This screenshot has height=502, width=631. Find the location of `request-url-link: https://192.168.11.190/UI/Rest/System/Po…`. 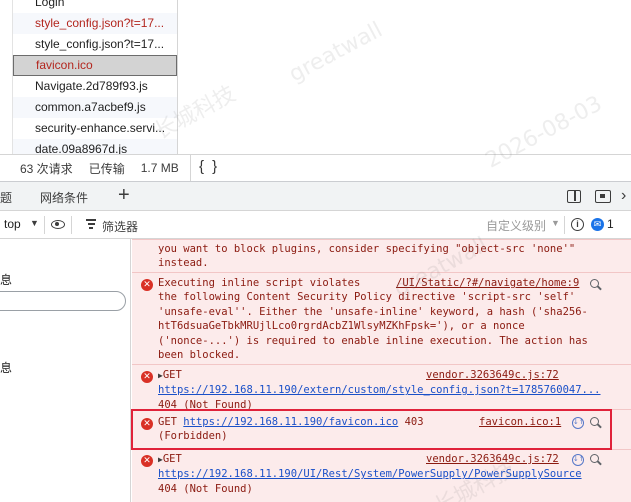

request-url-link: https://192.168.11.190/UI/Rest/System/Po… is located at coordinates (394, 474).